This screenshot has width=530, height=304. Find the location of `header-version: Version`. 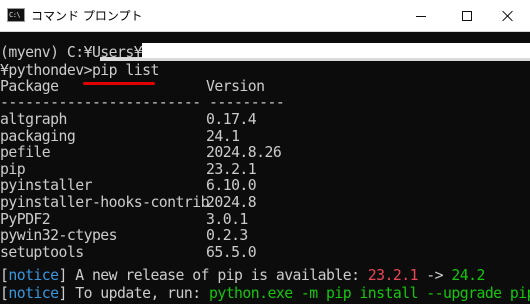

header-version: Version is located at coordinates (235, 86).